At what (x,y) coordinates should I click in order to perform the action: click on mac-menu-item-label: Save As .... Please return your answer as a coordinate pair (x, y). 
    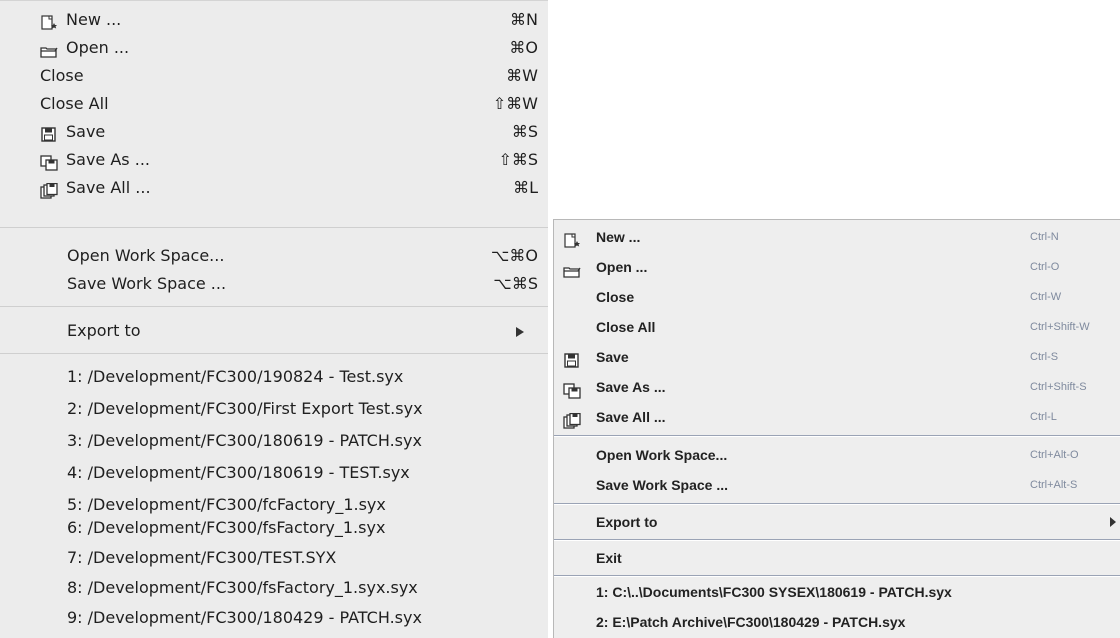
    Looking at the image, I should click on (108, 159).